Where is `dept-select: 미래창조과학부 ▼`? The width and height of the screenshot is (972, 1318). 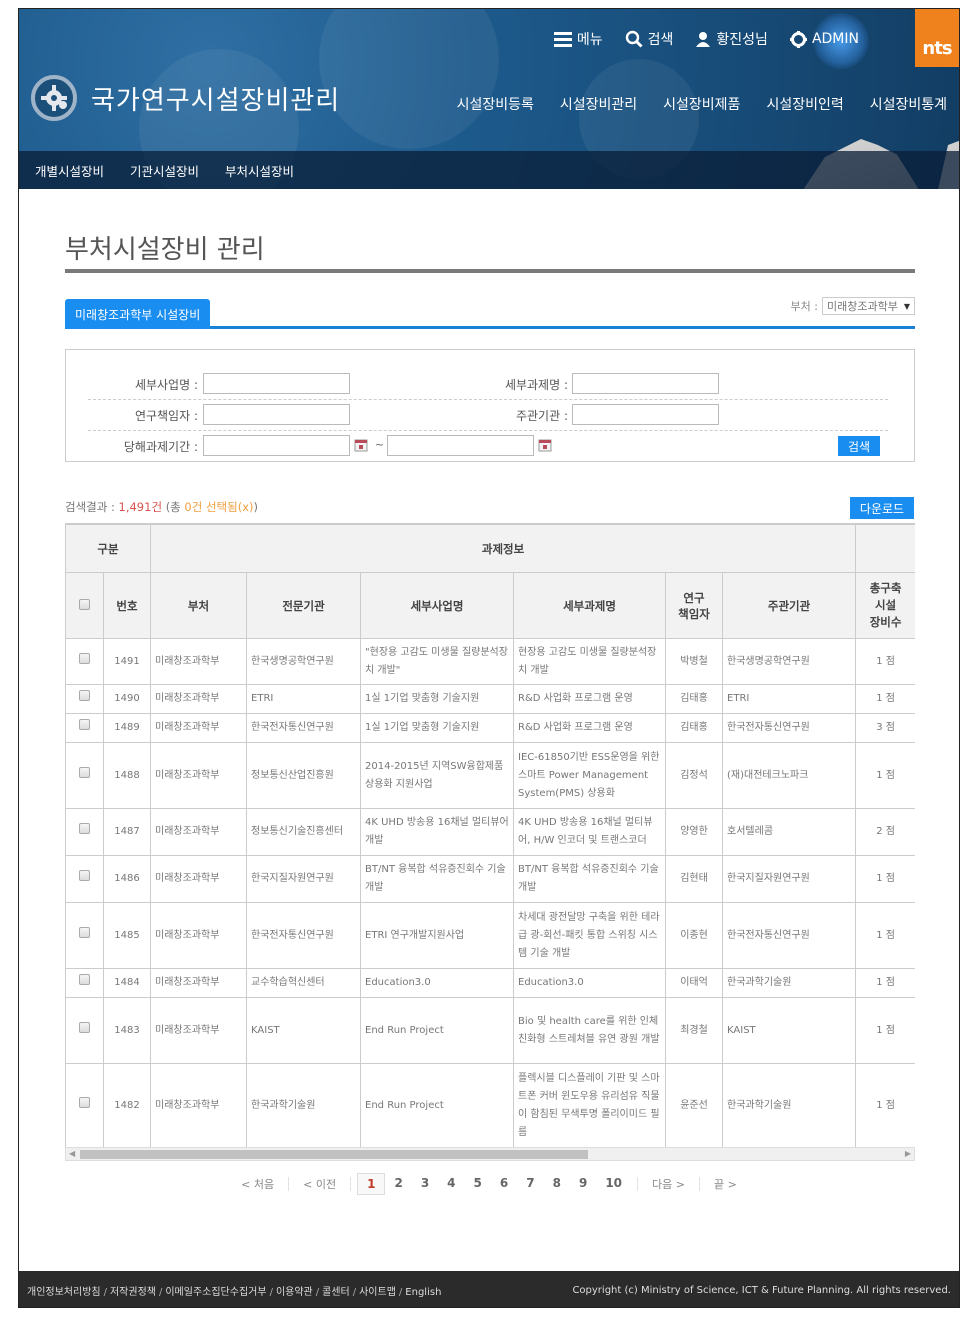
dept-select: 미래창조과학부 ▼ is located at coordinates (868, 306).